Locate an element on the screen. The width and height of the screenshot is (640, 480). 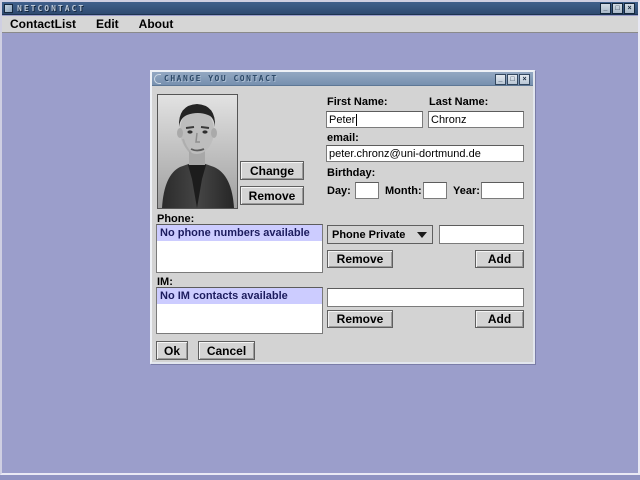
im-remove-button: Remove is located at coordinates (360, 319).